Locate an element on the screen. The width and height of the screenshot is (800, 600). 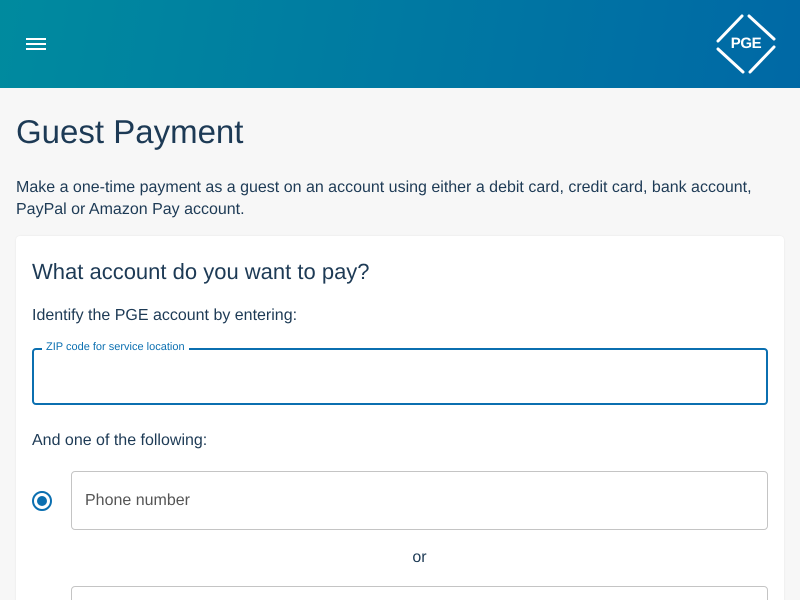
intro-text: Make a one-time payment as a guest on an account using either a debit card, credit card, bank account, PayPal or Amazon Pay account. is located at coordinates (384, 199).